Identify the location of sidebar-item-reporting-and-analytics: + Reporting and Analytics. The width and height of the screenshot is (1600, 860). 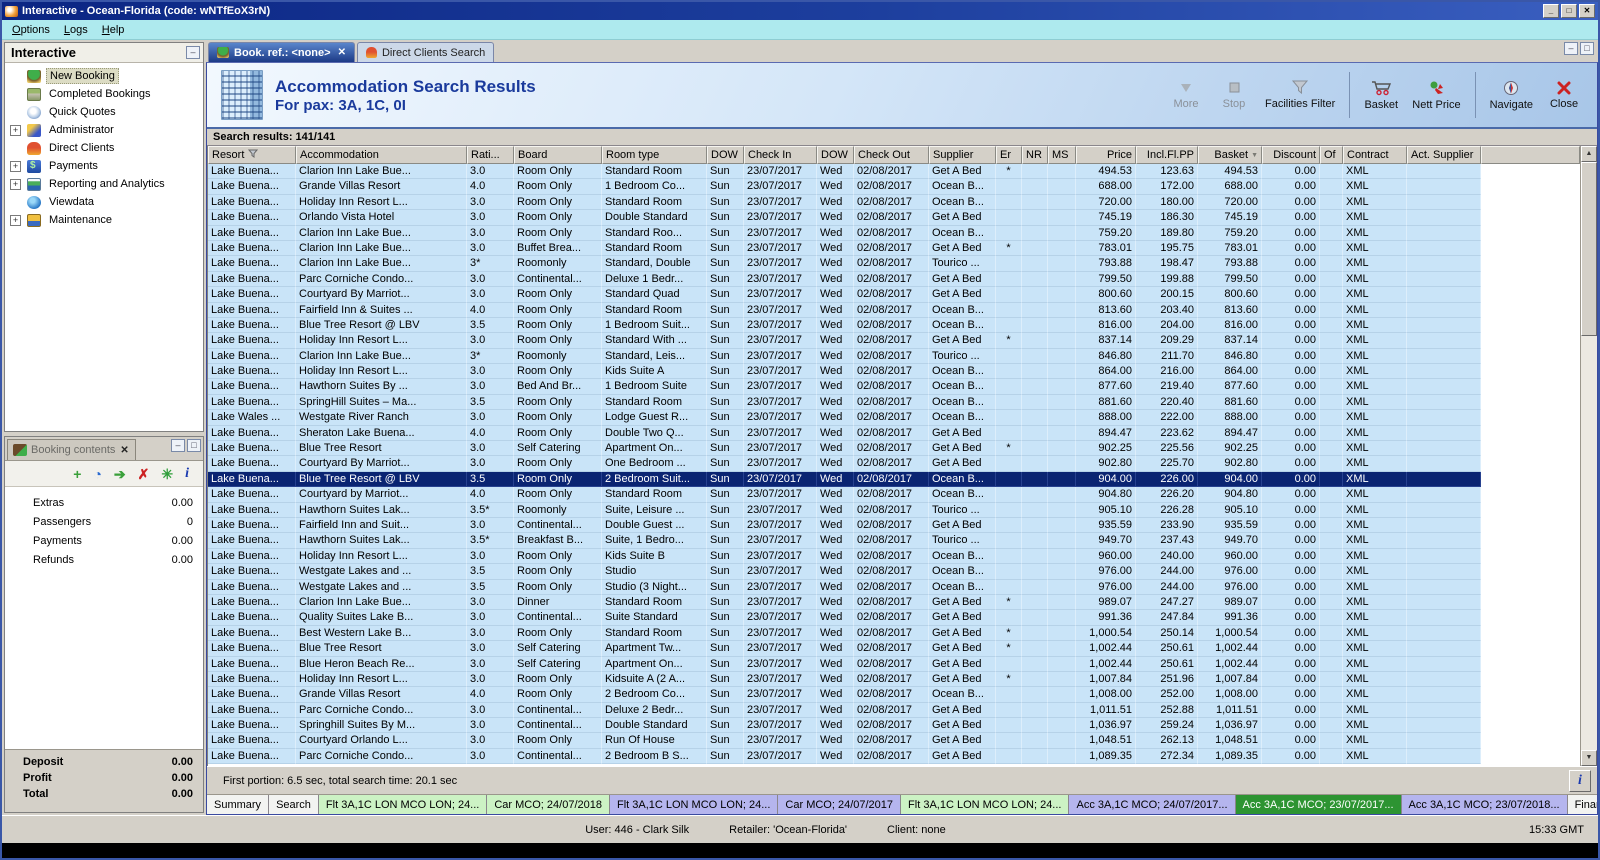
(104, 184).